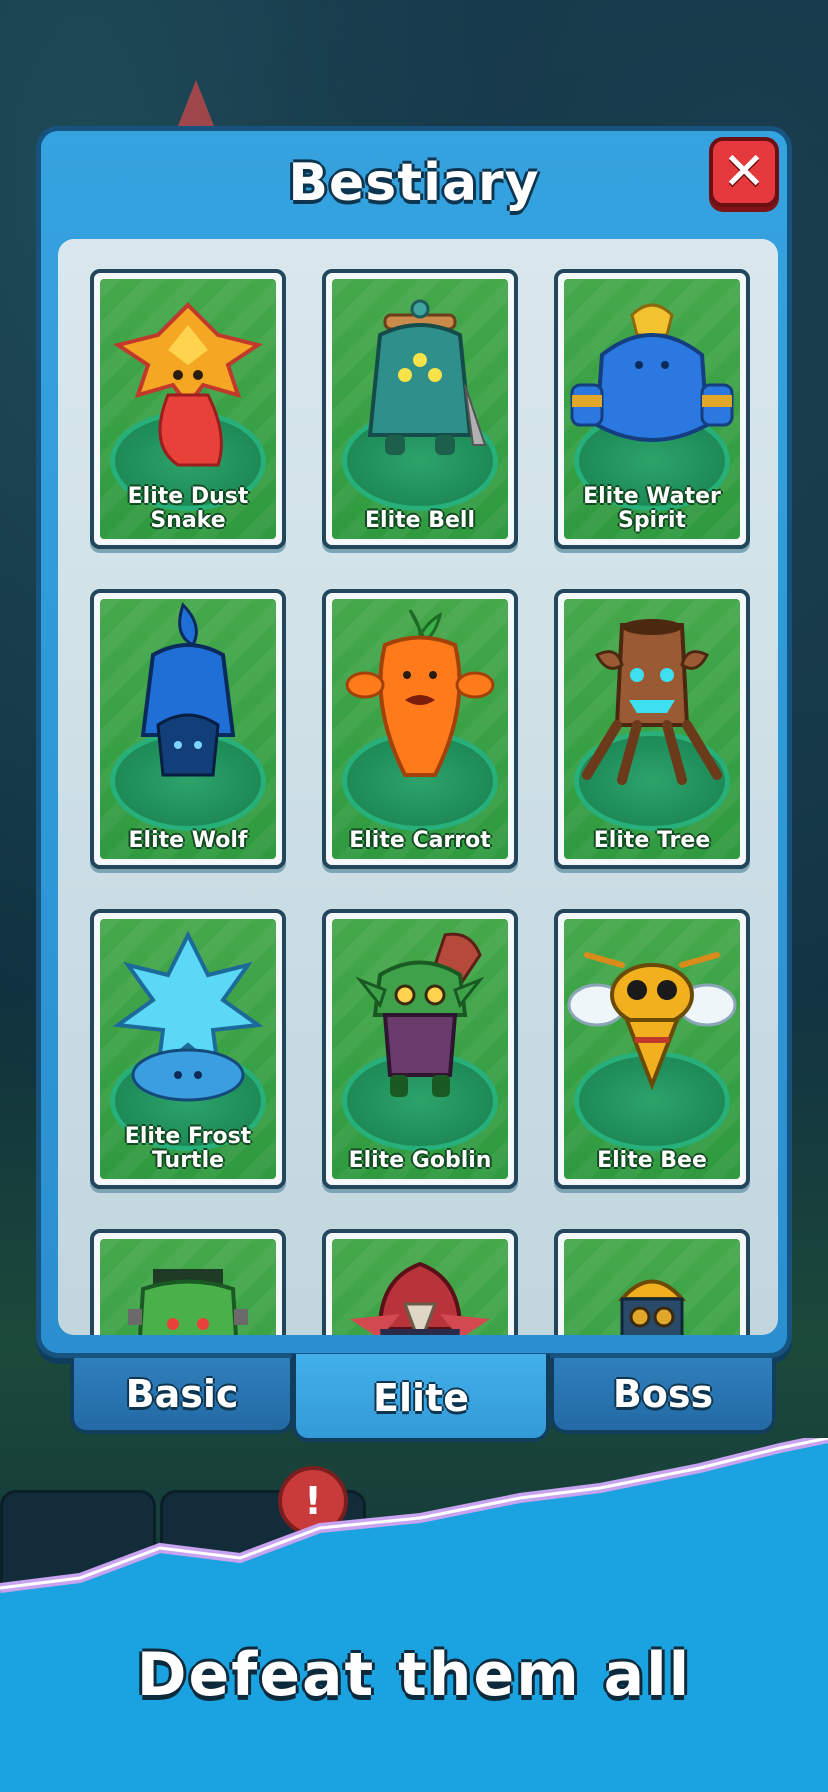 Image resolution: width=828 pixels, height=1792 pixels. Describe the element at coordinates (188, 1297) in the screenshot. I see `frankenstein-icon` at that location.